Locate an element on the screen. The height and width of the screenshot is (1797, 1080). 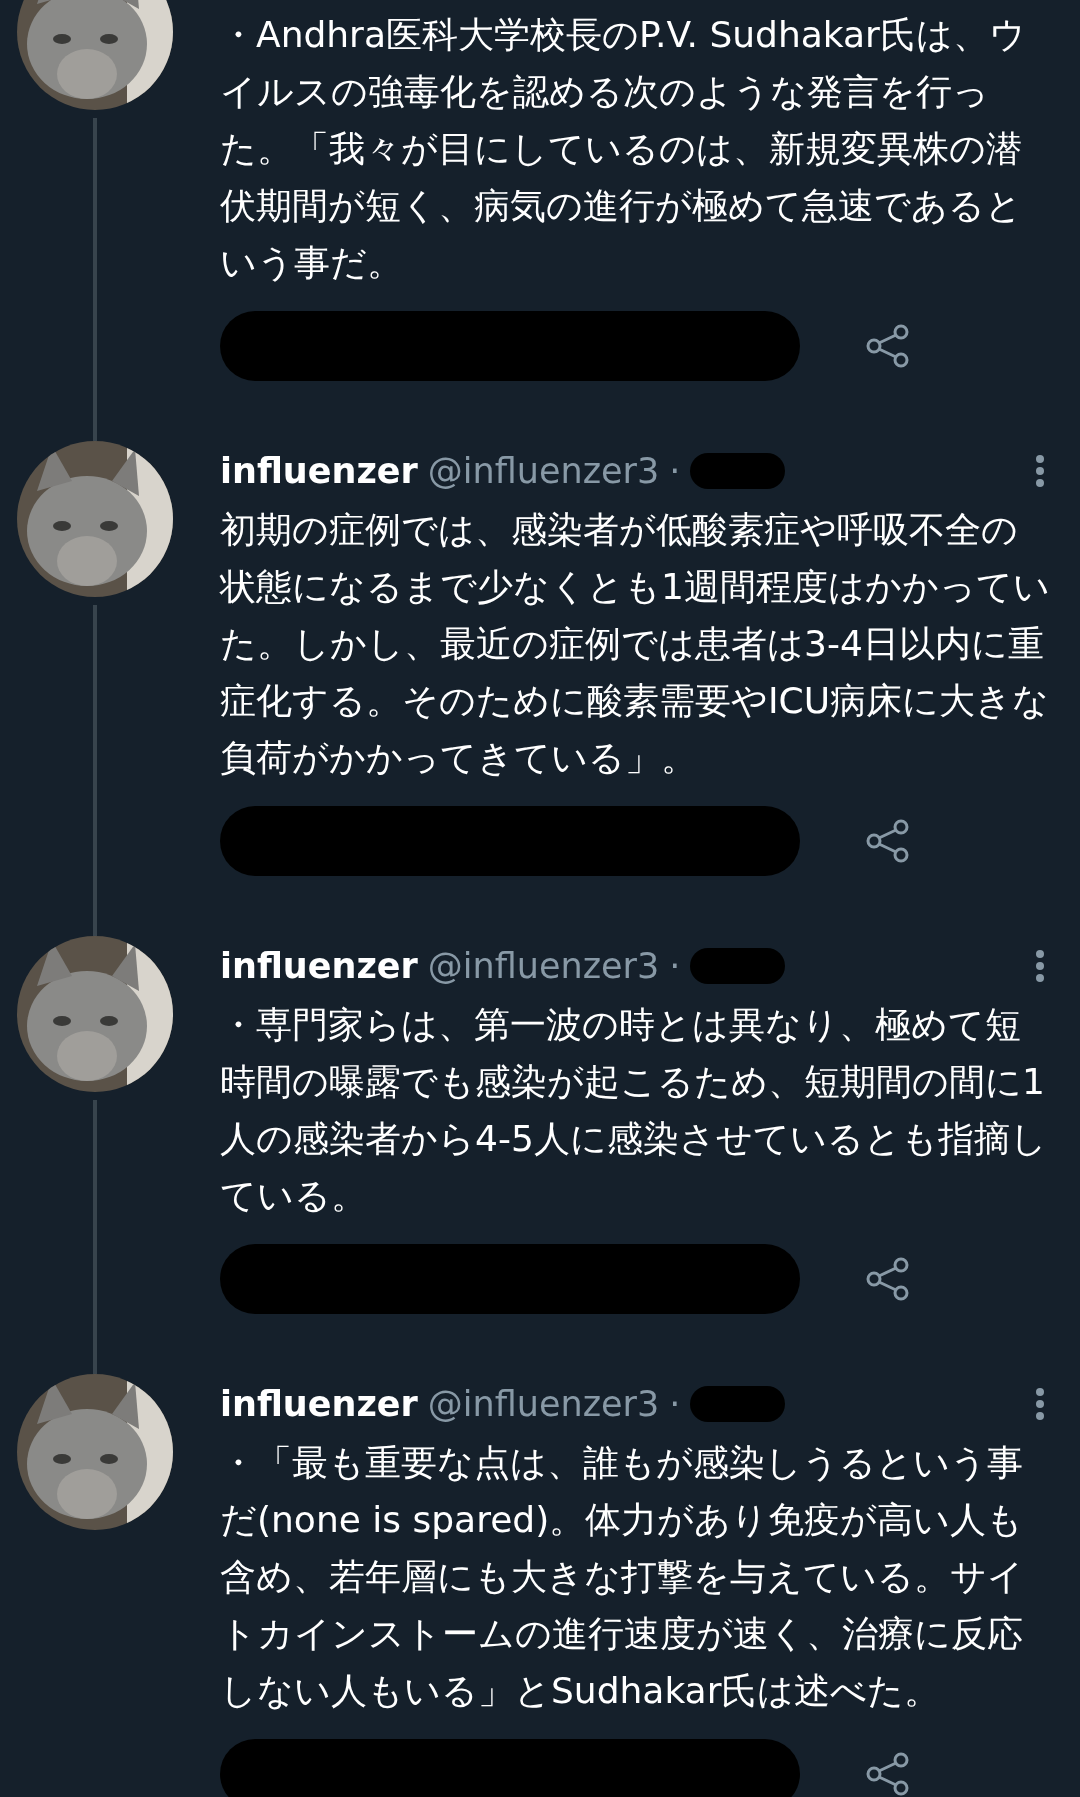
tweet-text: 初期の症例では、感染者が低酸素症や呼吸不全の状態になるまで少なくとも1週間程度はかかっていた。しかし、最近の症例では患者は3-4日以内に重症化する。そのために酸素需要やICU病床に大きな負荷がかかってきている」。 is located at coordinates (635, 644).